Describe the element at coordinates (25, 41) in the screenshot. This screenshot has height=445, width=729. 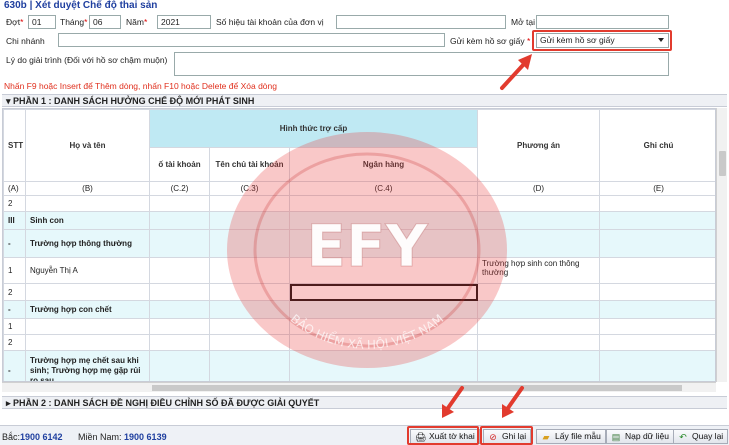
I see `chi-nhanh-label: Chi nhánh` at that location.